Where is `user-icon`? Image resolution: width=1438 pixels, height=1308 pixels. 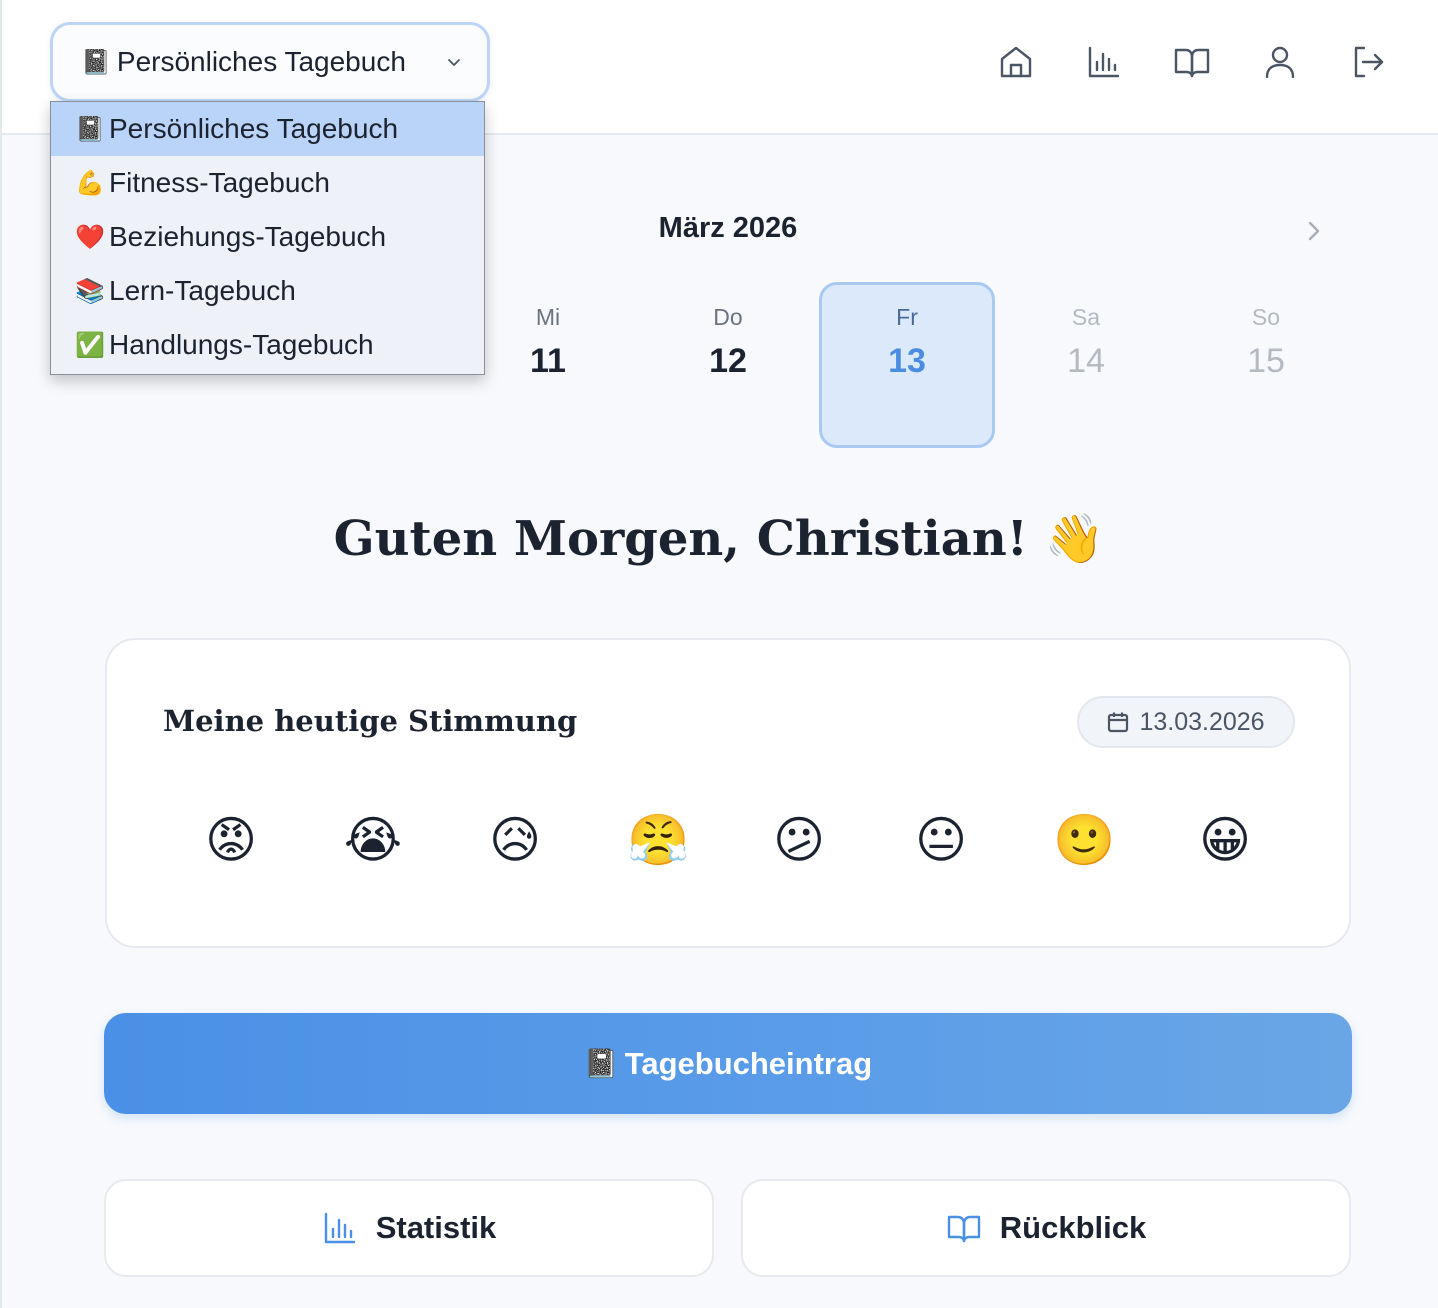
user-icon is located at coordinates (1280, 62).